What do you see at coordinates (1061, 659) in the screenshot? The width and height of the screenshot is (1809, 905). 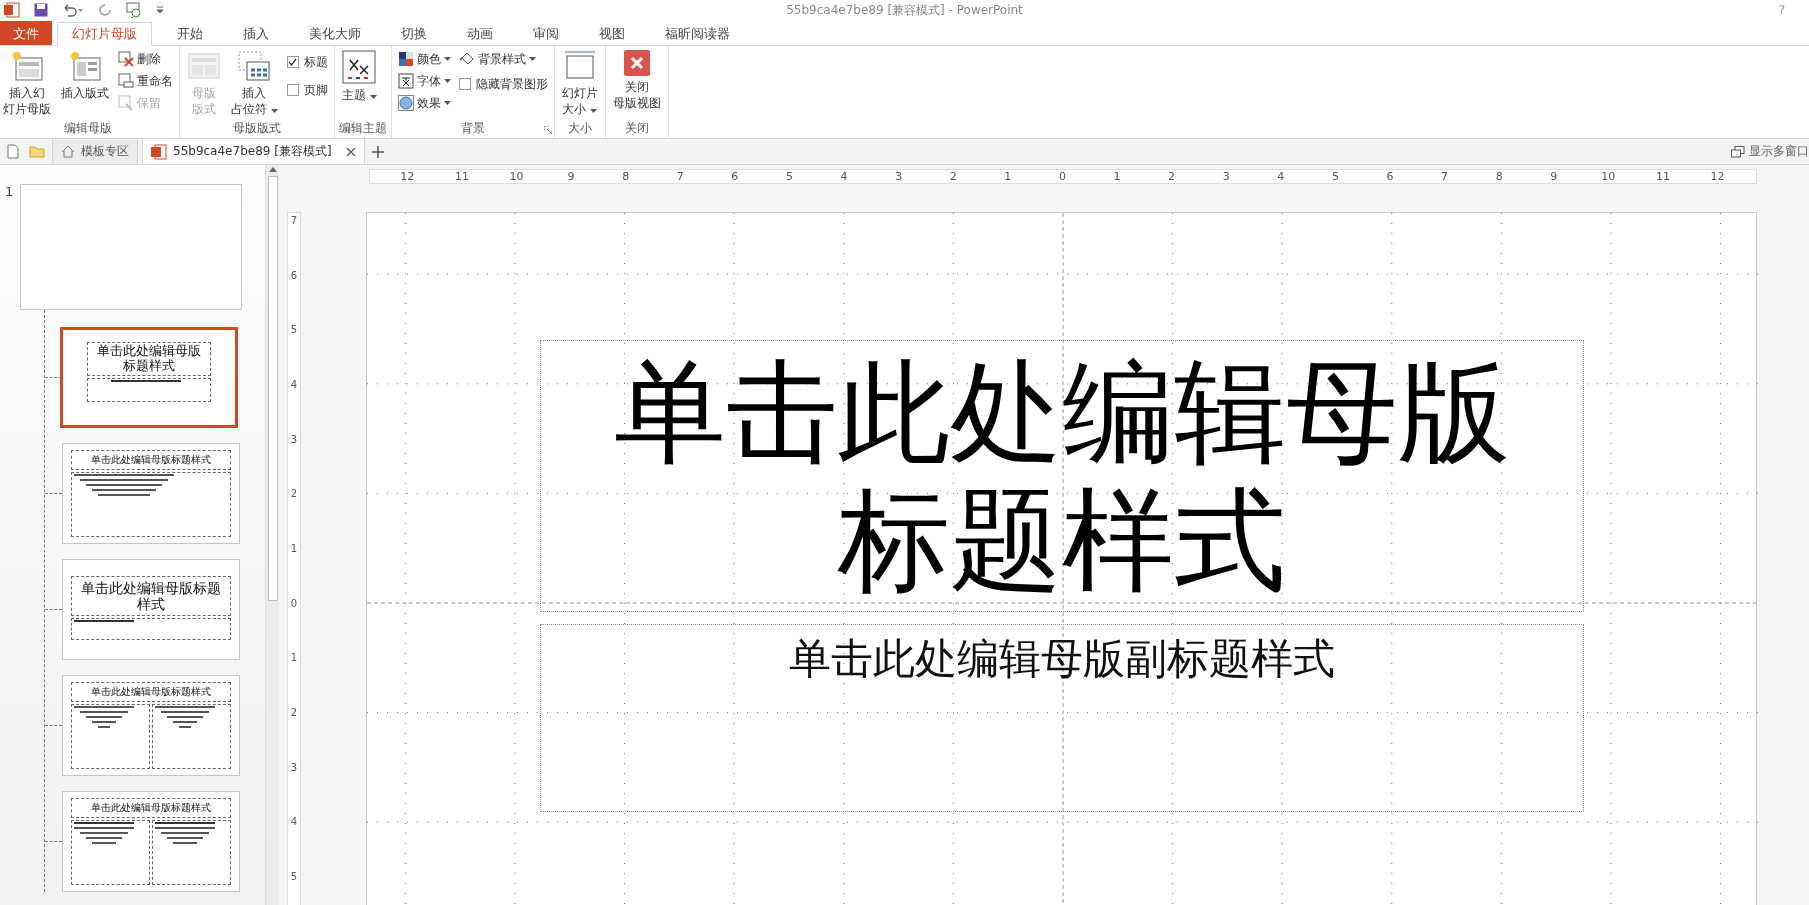 I see `slide-subtitle: 单击此处编辑母版副标题样式` at bounding box center [1061, 659].